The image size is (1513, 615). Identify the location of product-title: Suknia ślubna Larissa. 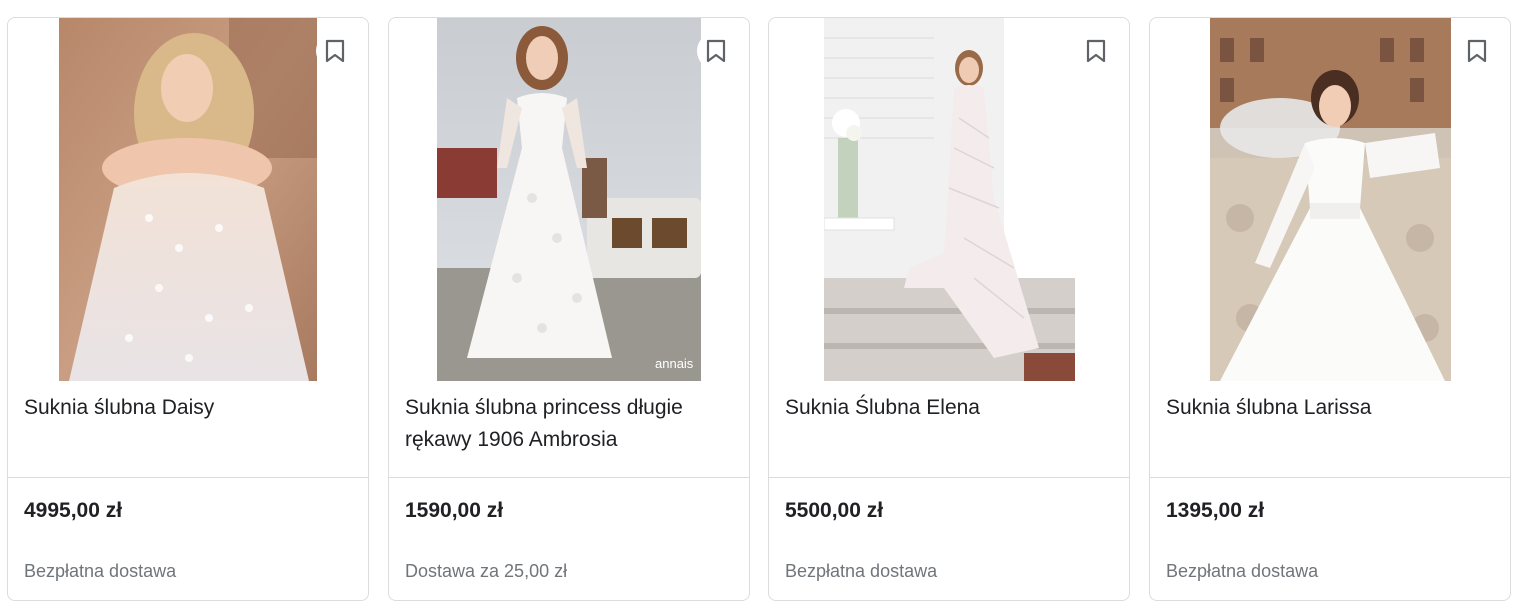
(1330, 408).